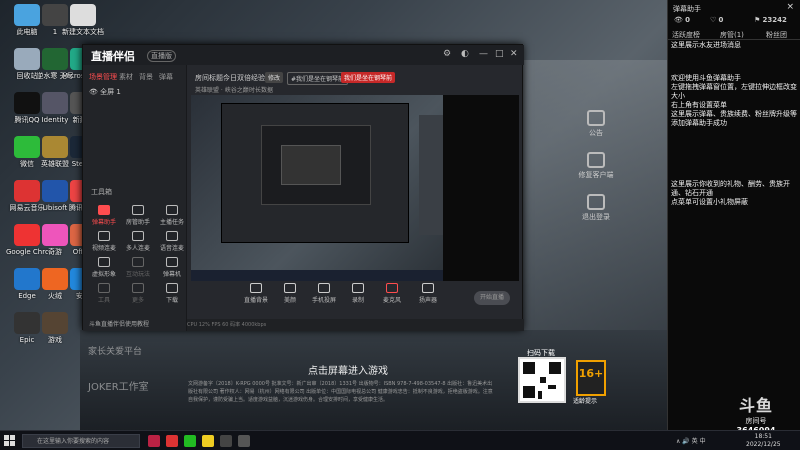 This screenshot has width=800, height=450. Describe the element at coordinates (115, 352) in the screenshot. I see `parent-care-logo: 家长关爱平台` at that location.